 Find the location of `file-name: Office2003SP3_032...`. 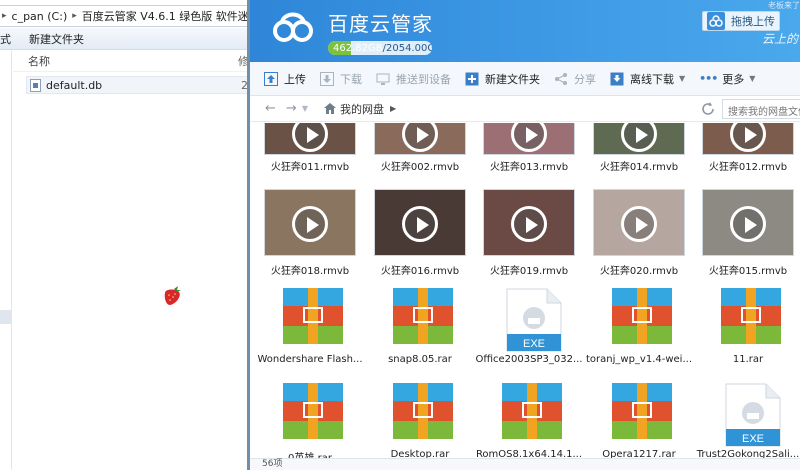

file-name: Office2003SP3_032... is located at coordinates (529, 359).